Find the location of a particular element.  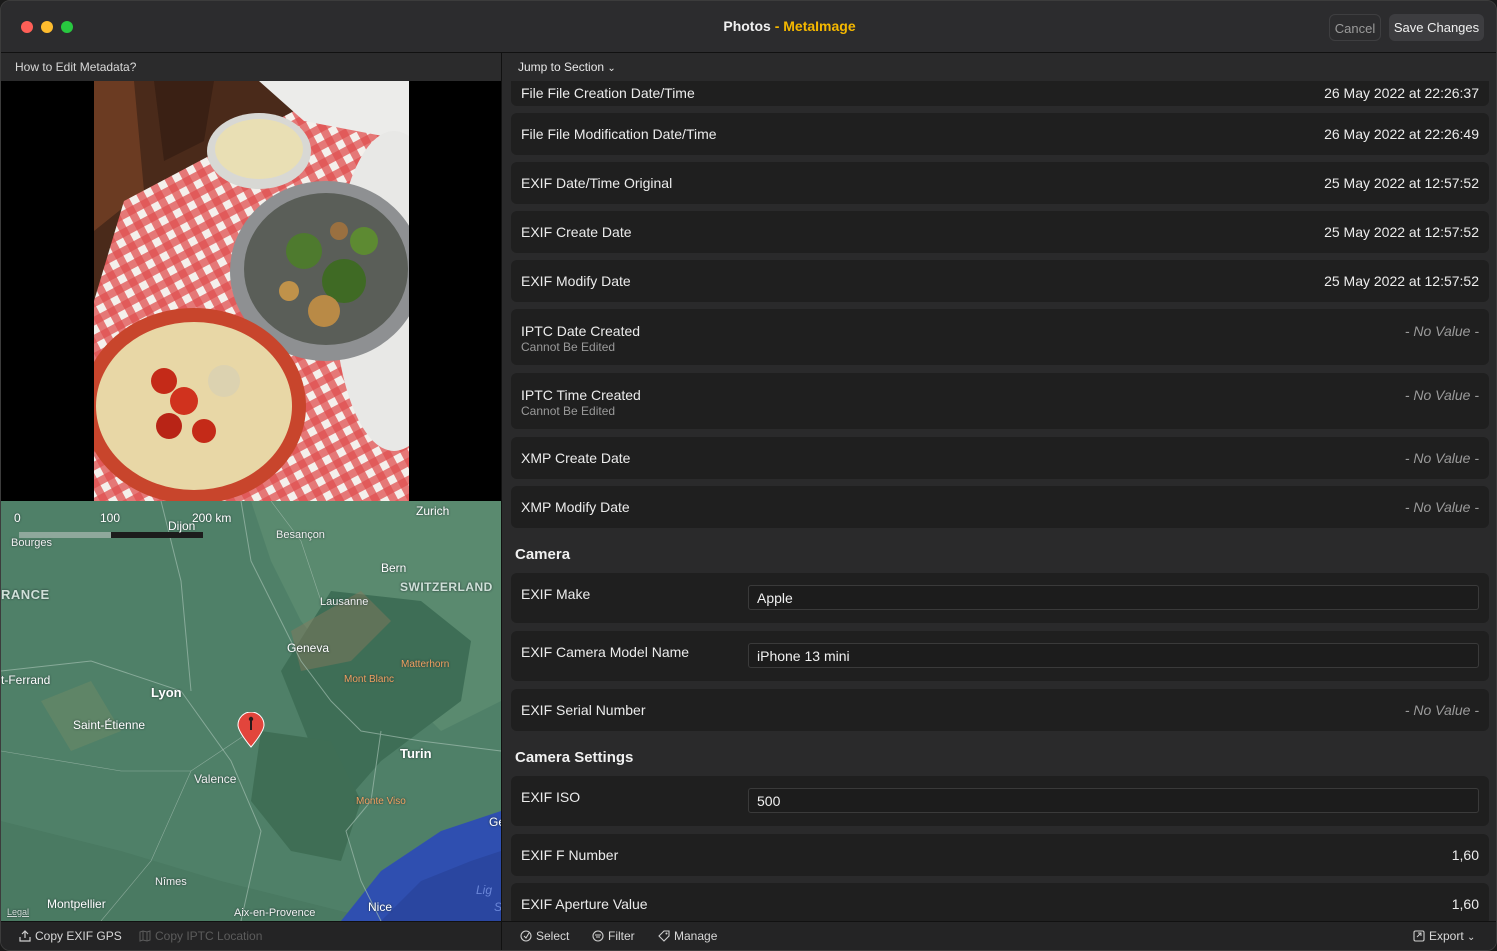

window-title: Photos - MetaImage is located at coordinates (748, 26).